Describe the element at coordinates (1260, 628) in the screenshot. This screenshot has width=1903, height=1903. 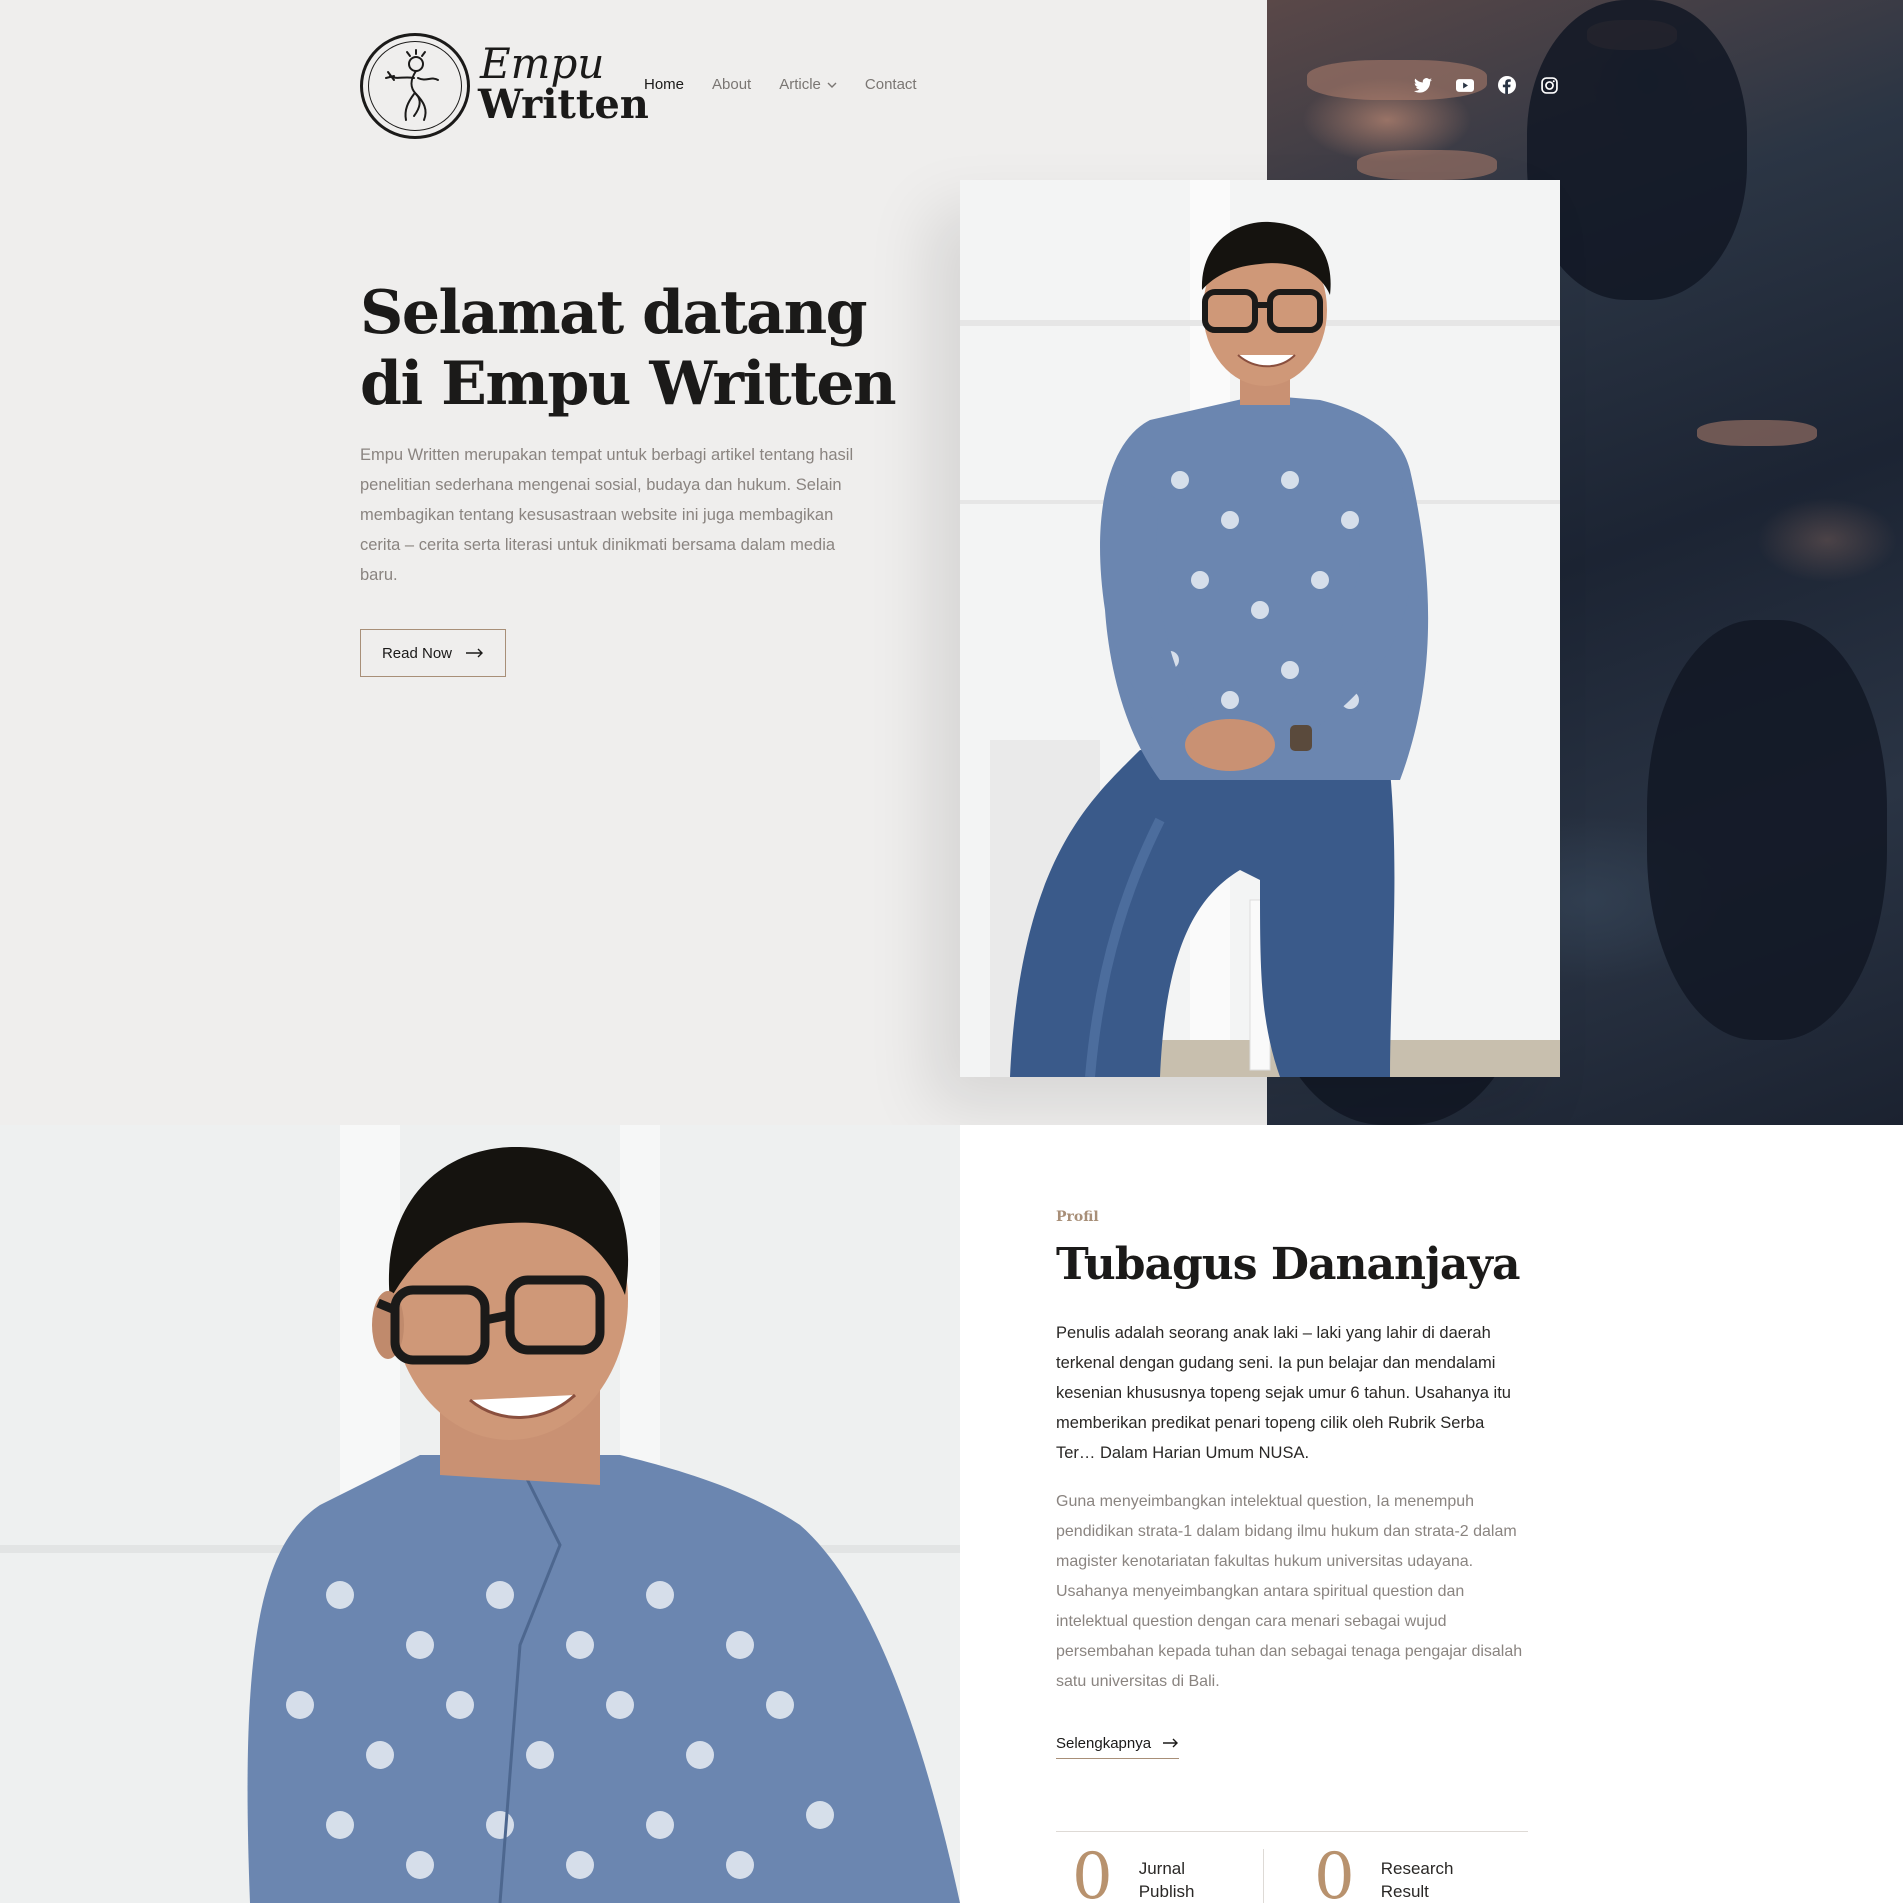
I see `hero-portrait-photo` at that location.